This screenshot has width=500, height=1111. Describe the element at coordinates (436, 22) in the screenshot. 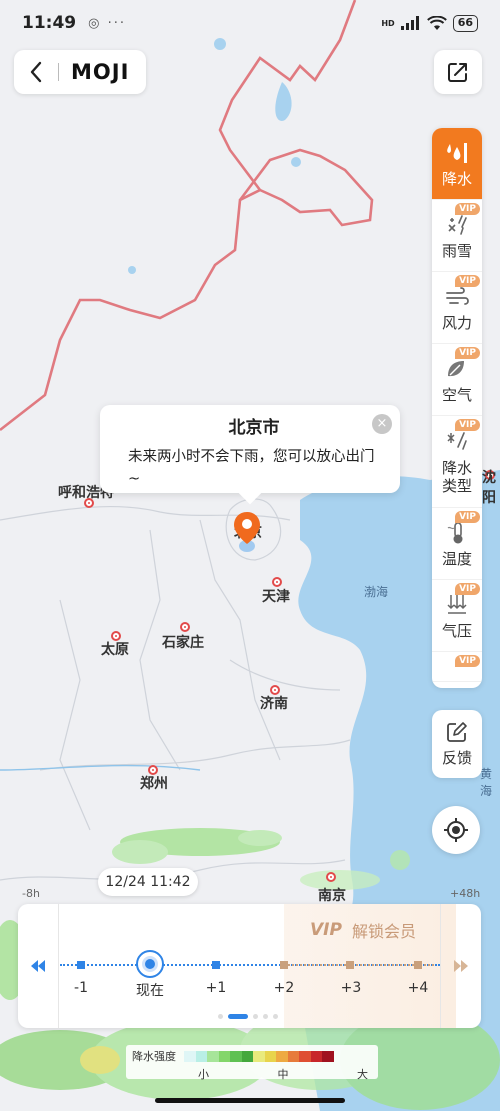

I see `wifi-icon` at that location.